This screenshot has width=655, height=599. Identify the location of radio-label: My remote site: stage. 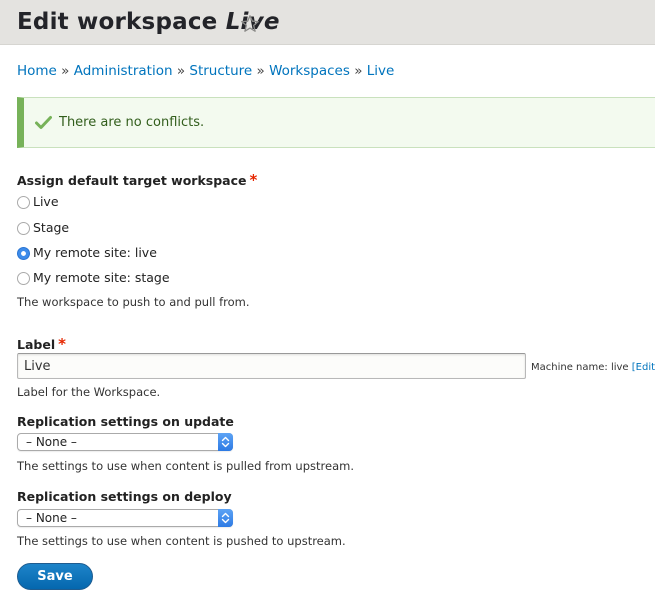
(101, 277).